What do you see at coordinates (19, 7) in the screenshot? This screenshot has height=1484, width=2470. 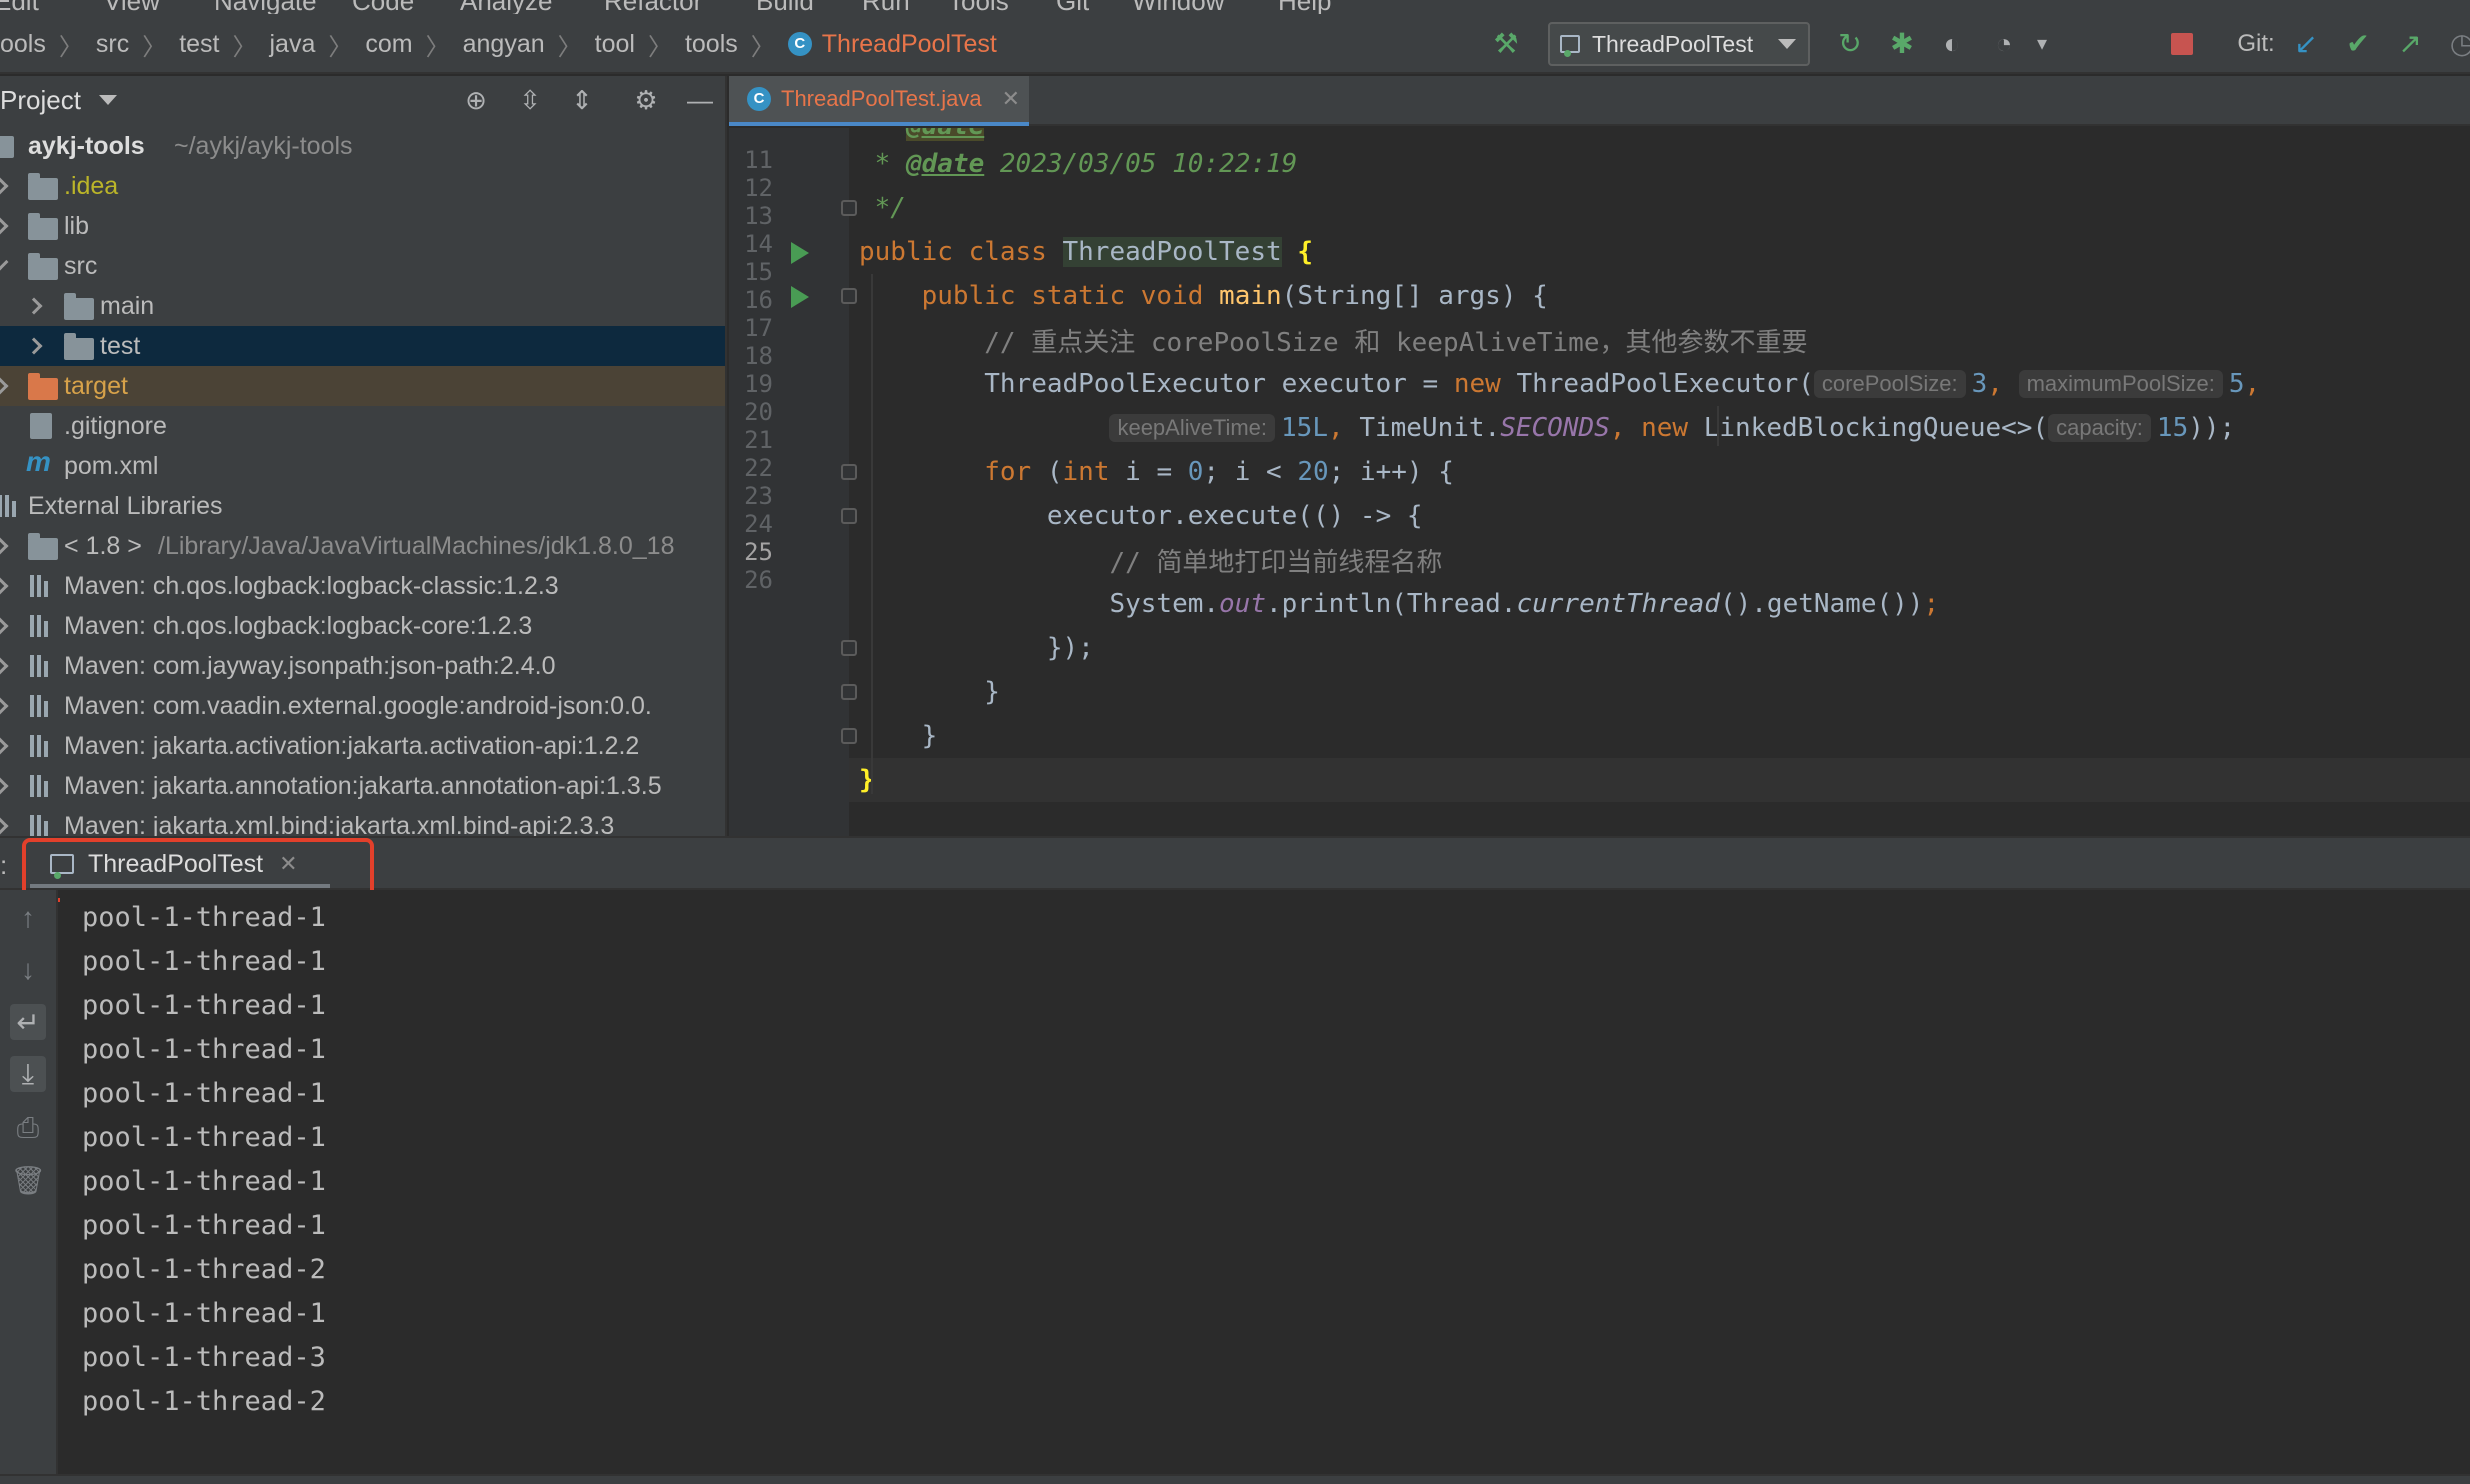 I see `menu-edit: Edit` at bounding box center [19, 7].